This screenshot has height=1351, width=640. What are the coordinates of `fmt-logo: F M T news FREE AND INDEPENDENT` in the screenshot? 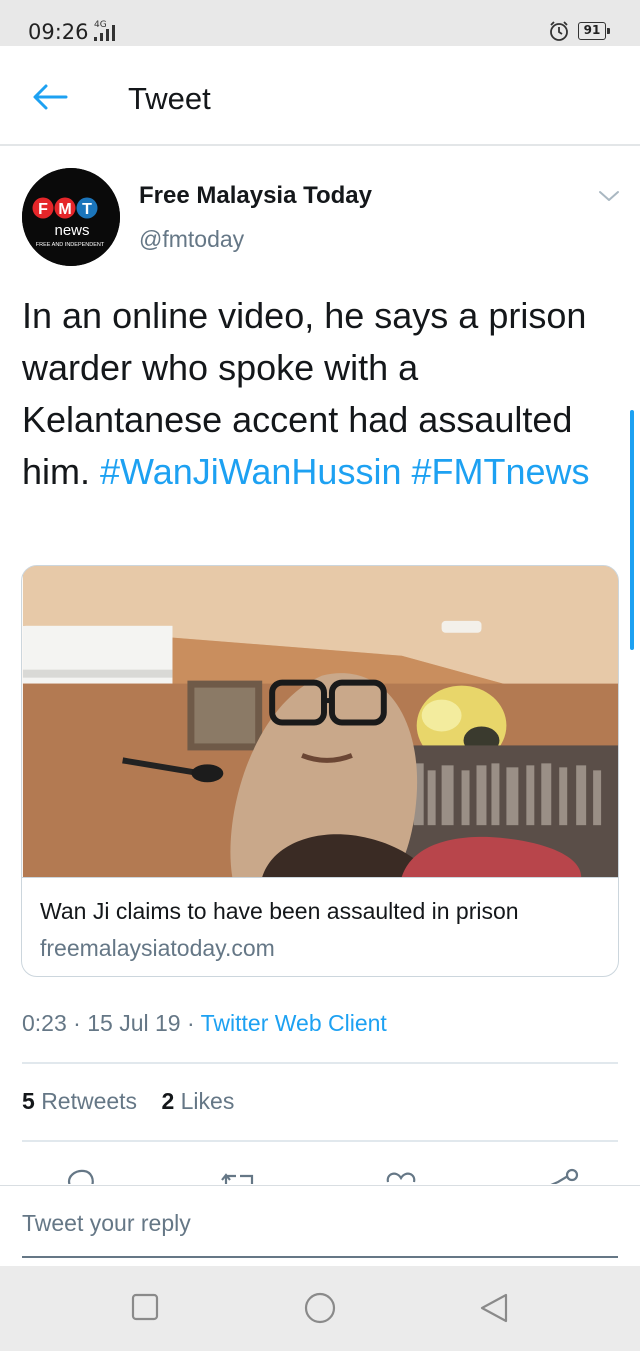 It's located at (71, 217).